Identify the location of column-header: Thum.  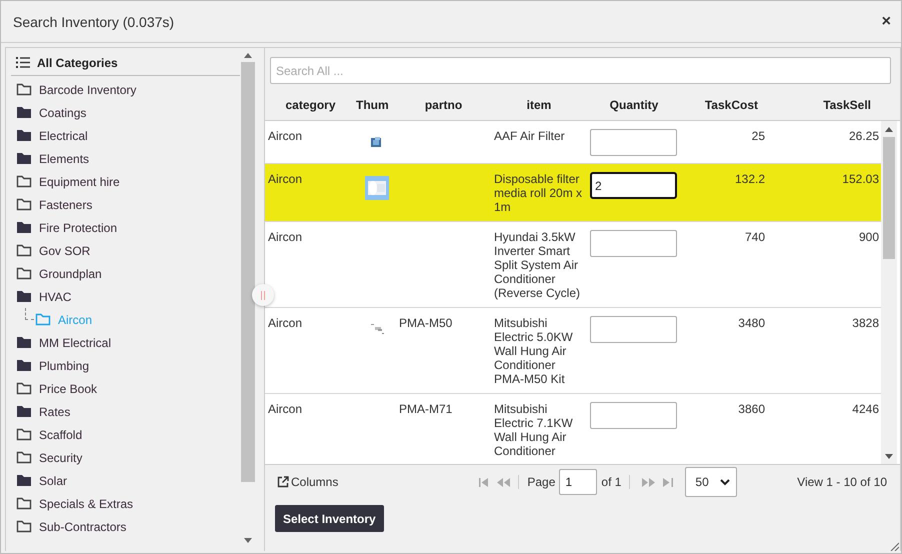
(376, 104).